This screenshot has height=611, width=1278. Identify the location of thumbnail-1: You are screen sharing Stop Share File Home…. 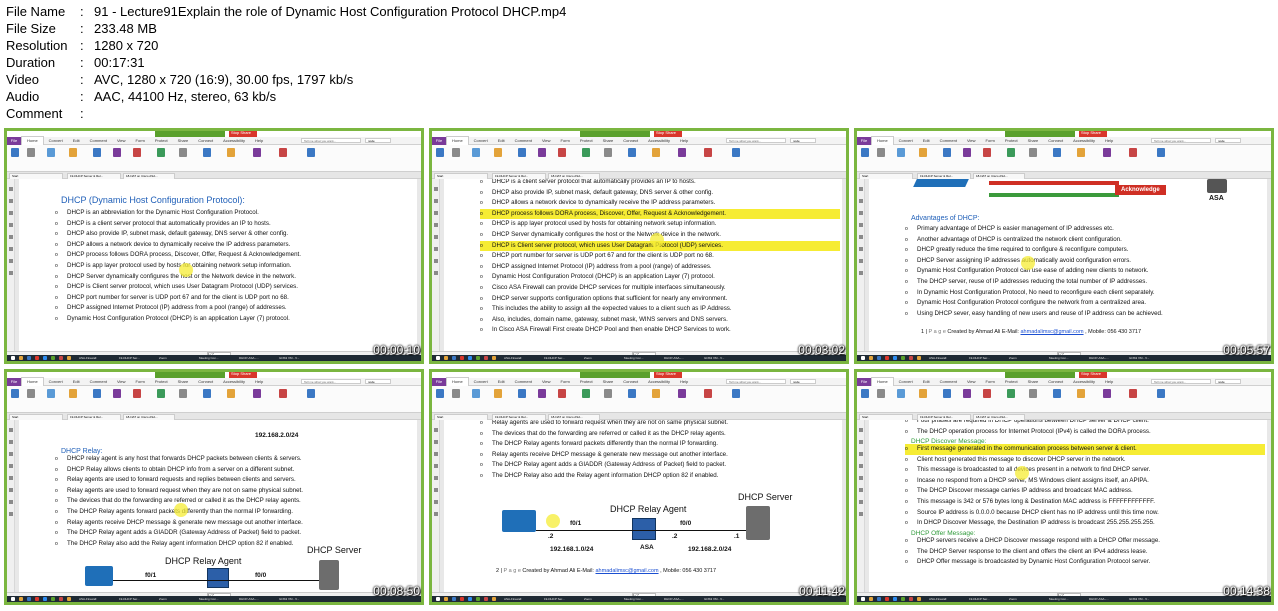
(214, 246).